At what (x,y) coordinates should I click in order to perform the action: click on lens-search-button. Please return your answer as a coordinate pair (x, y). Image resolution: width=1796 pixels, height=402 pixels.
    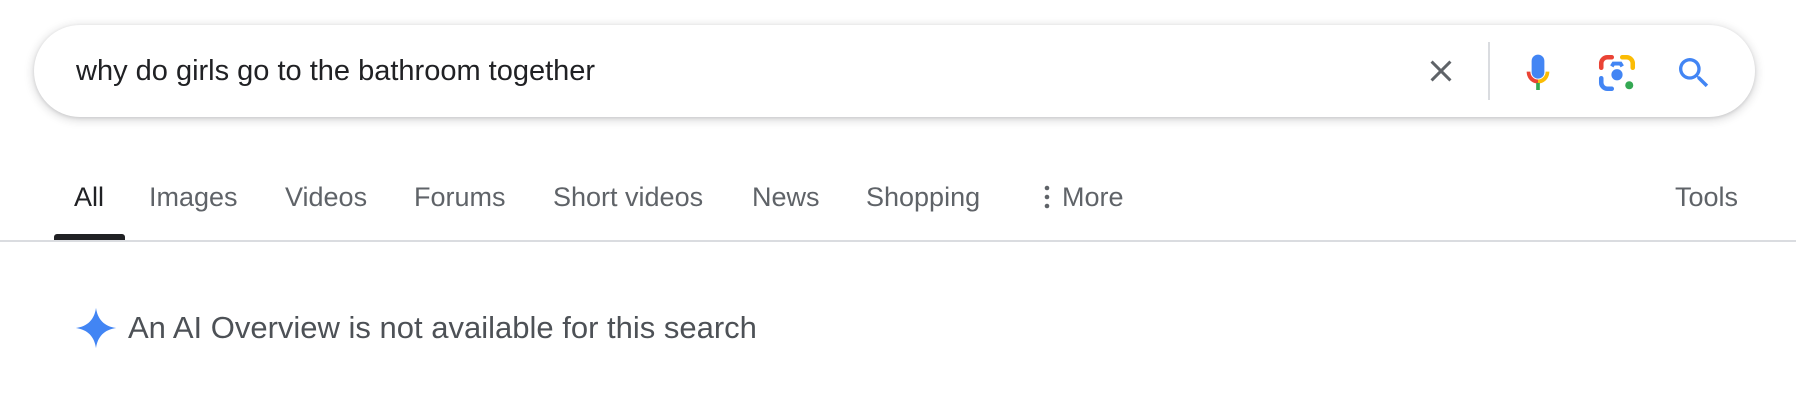
    Looking at the image, I should click on (1617, 73).